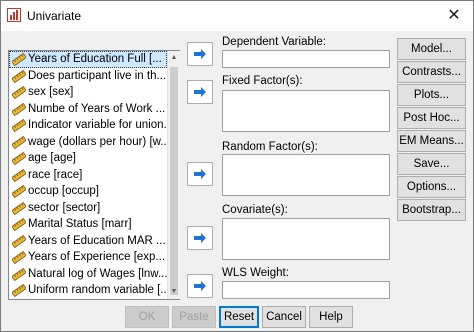 This screenshot has height=332, width=474. I want to click on fixed-factor-list, so click(306, 111).